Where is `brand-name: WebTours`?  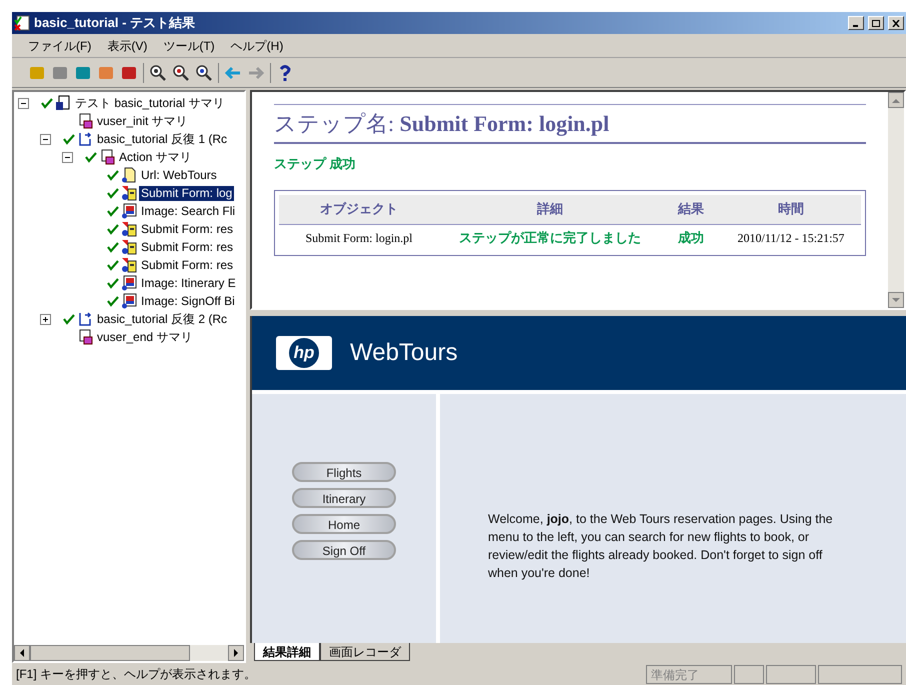 brand-name: WebTours is located at coordinates (404, 353).